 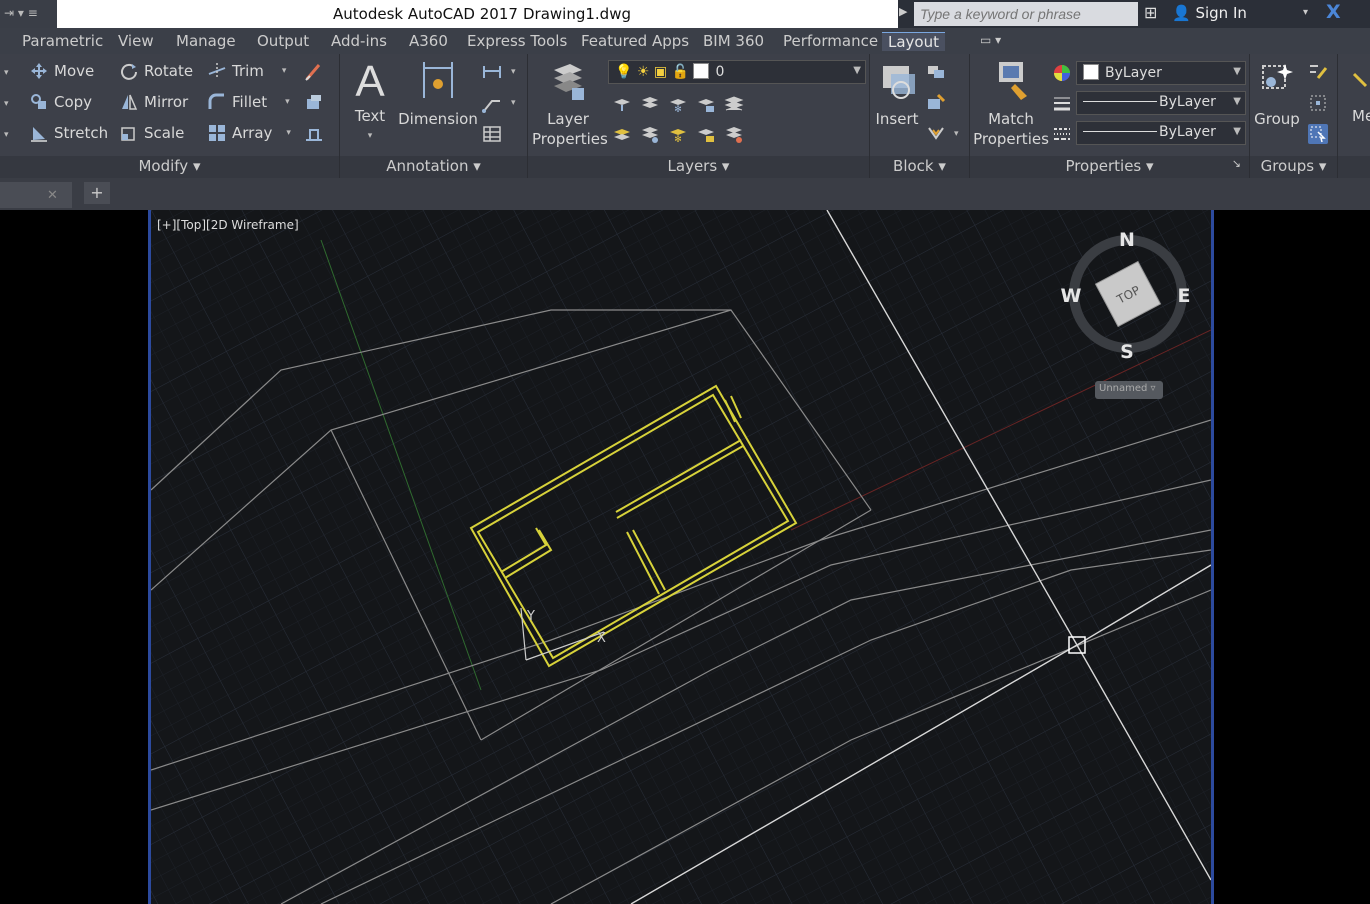 What do you see at coordinates (438, 93) in the screenshot?
I see `dimension-button: Dimension` at bounding box center [438, 93].